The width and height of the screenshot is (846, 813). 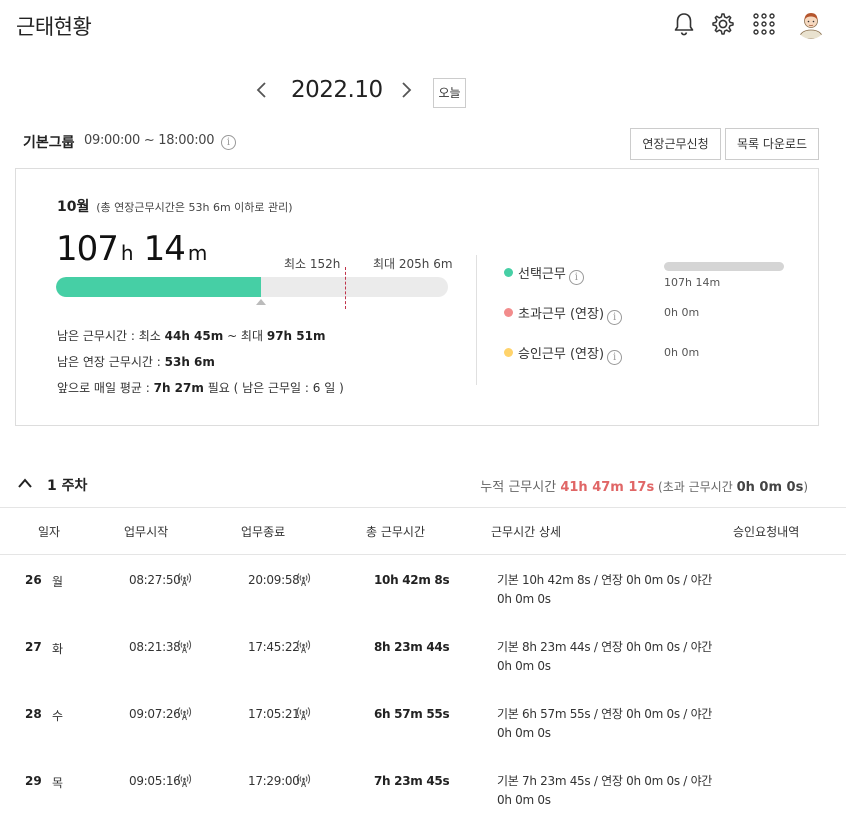 What do you see at coordinates (274, 580) in the screenshot?
I see `end-time: 20:09:58` at bounding box center [274, 580].